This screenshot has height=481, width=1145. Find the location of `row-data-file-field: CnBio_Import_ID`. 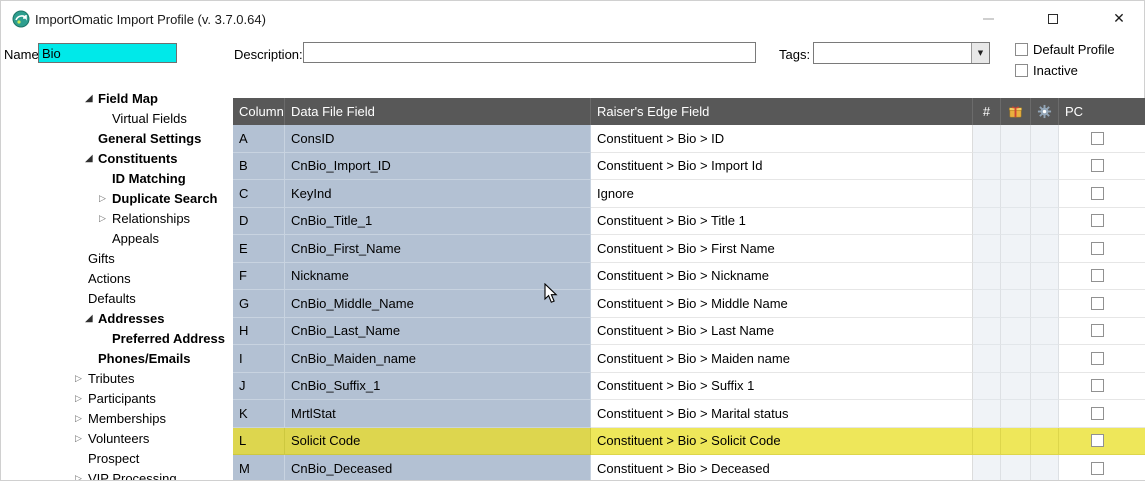

row-data-file-field: CnBio_Import_ID is located at coordinates (438, 166).